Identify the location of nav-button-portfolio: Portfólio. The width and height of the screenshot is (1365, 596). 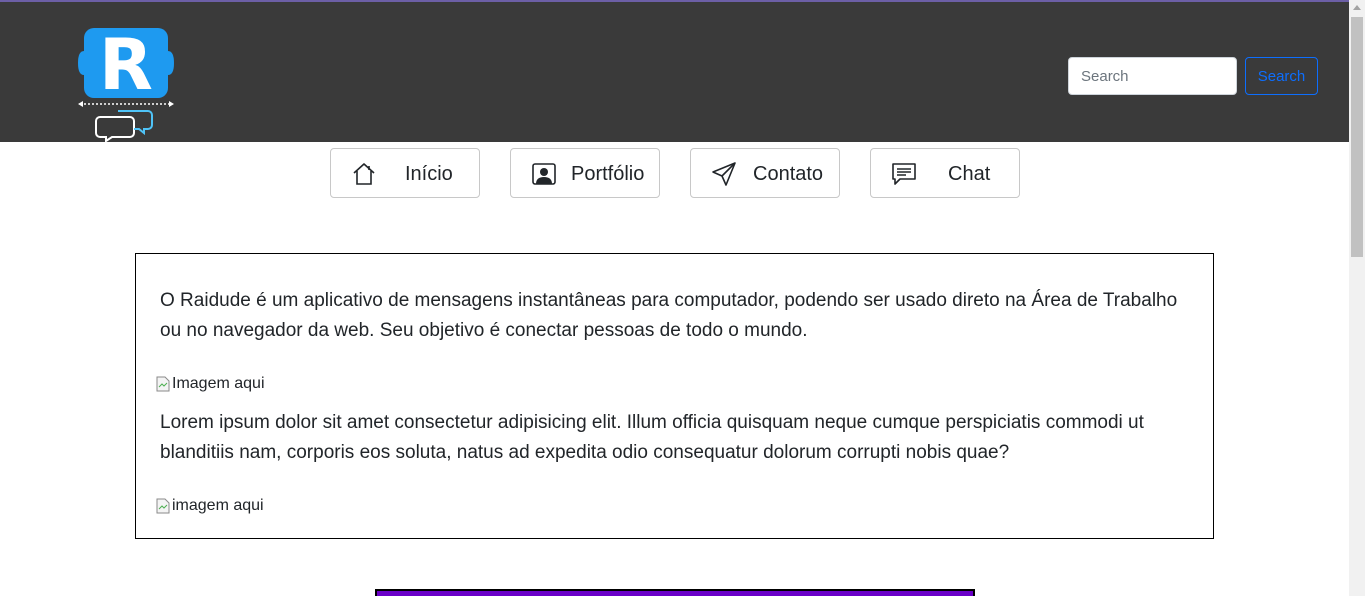
(585, 173).